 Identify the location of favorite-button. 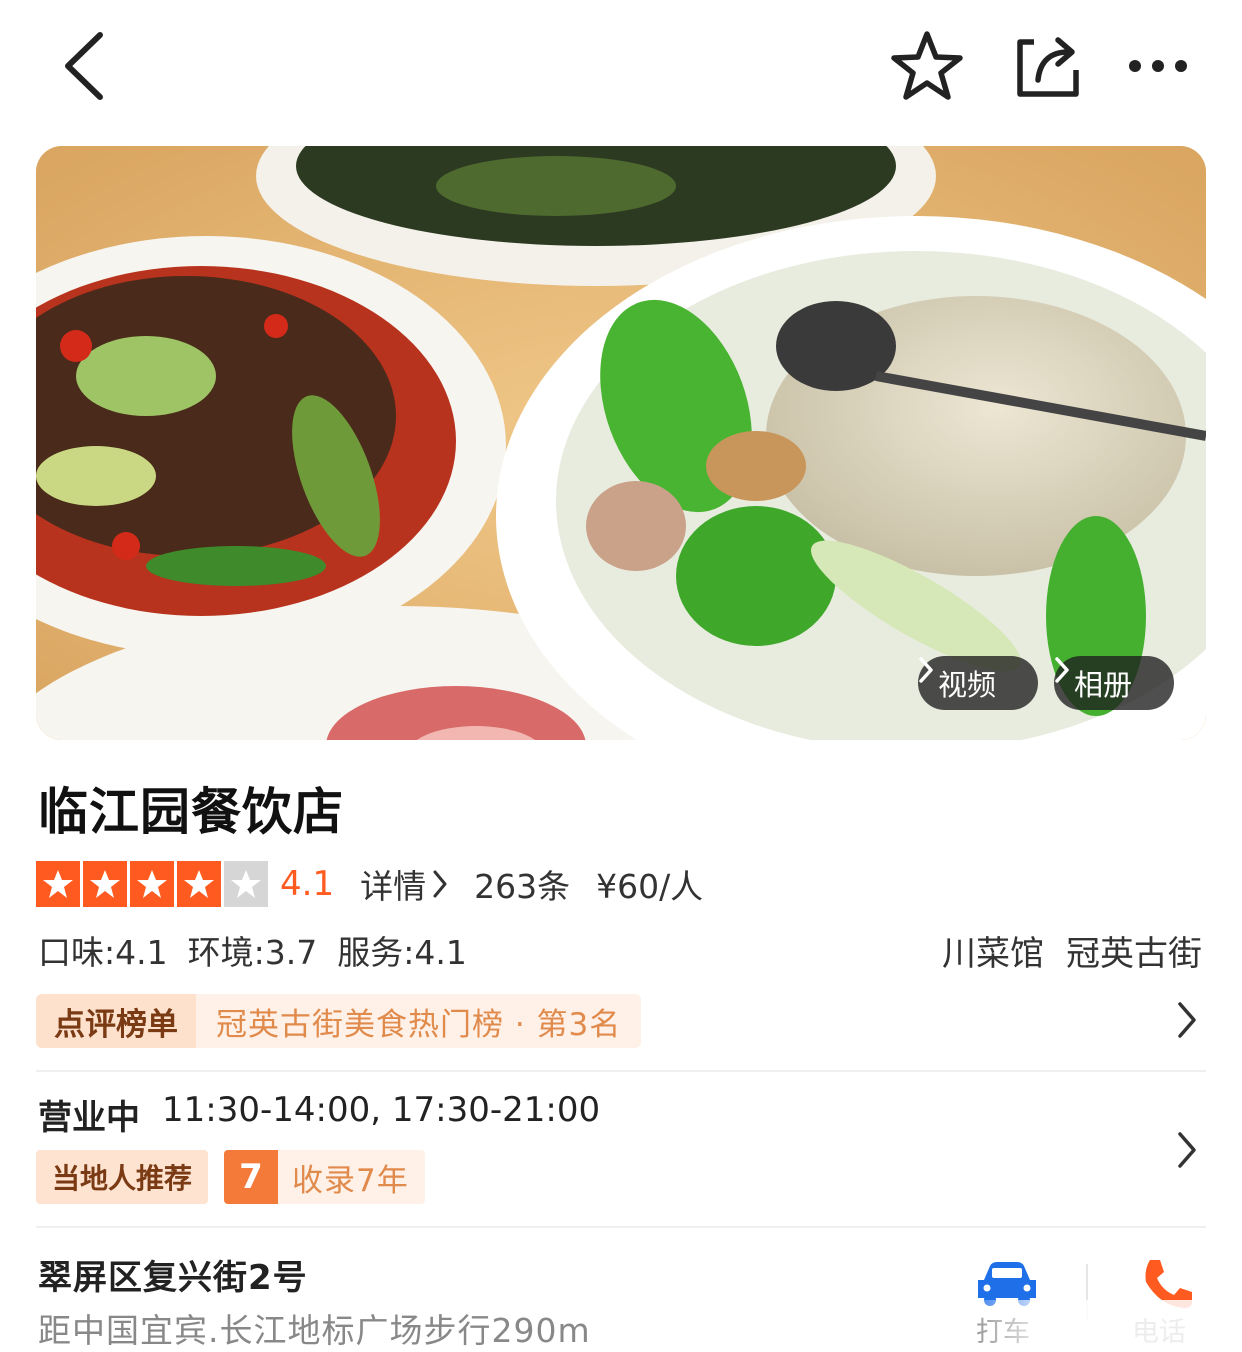
(927, 66).